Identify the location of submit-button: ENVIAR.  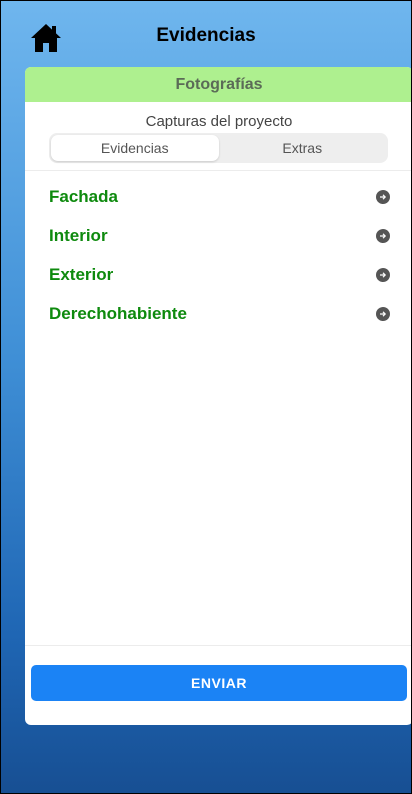
(219, 683).